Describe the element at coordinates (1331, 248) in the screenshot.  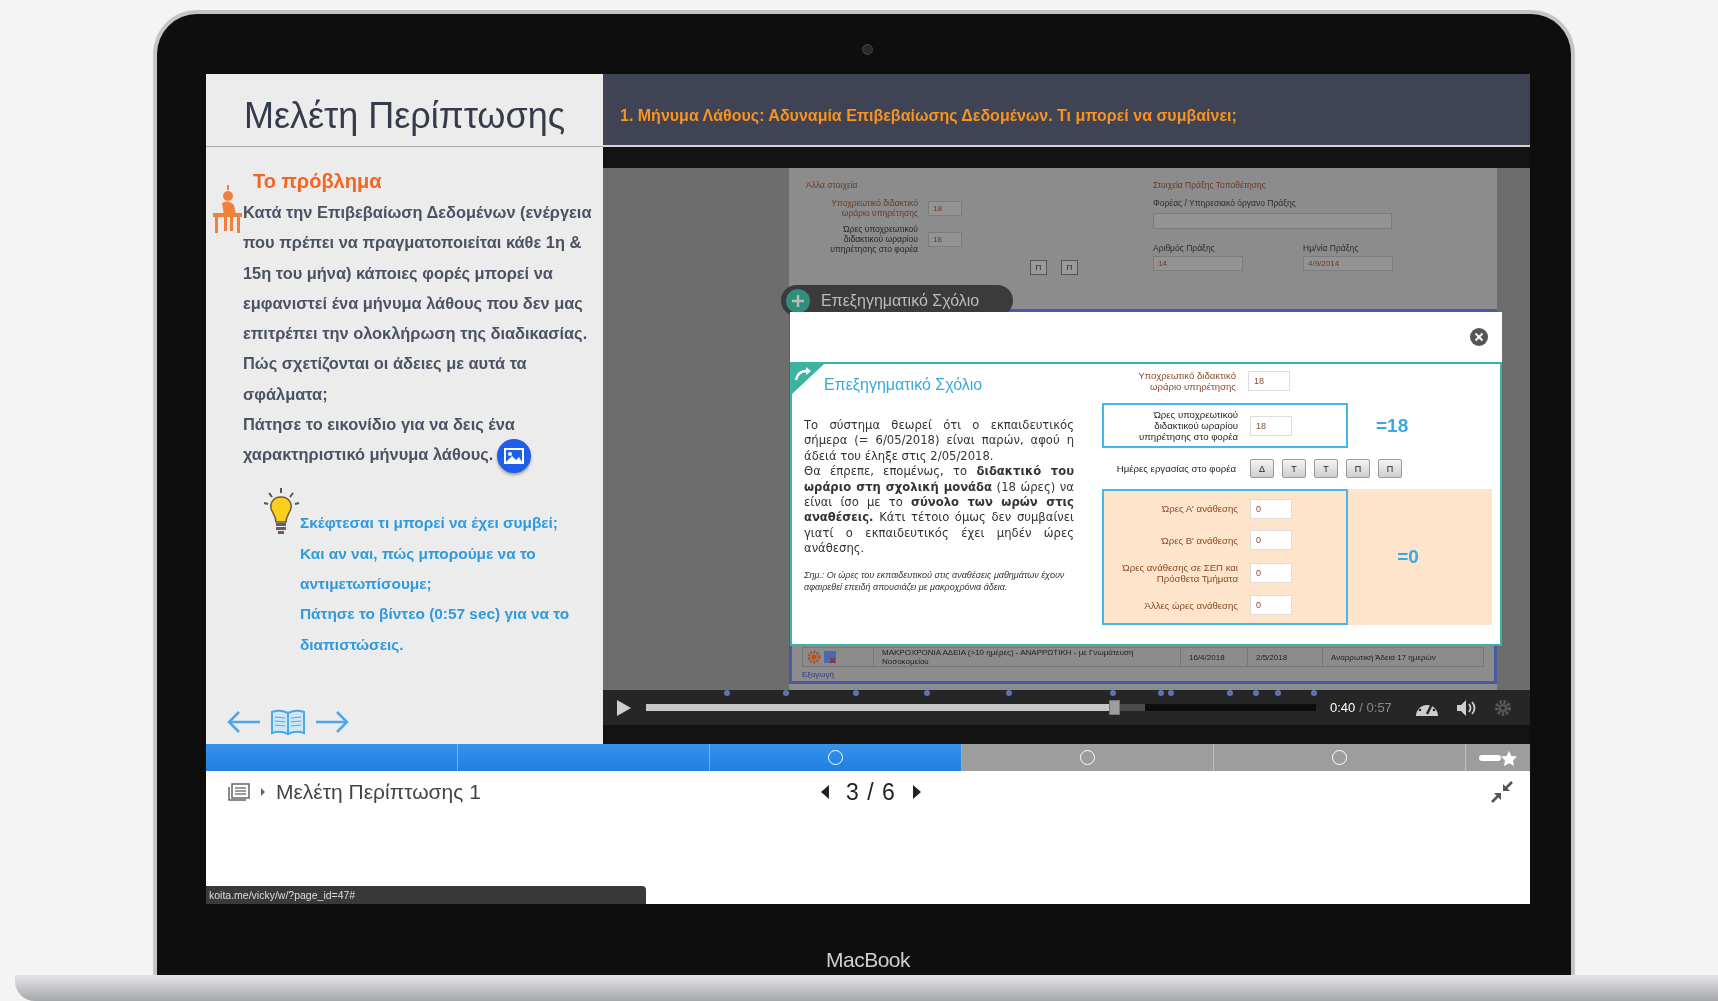
I see `field-label: Ημ/νία Πράξης` at that location.